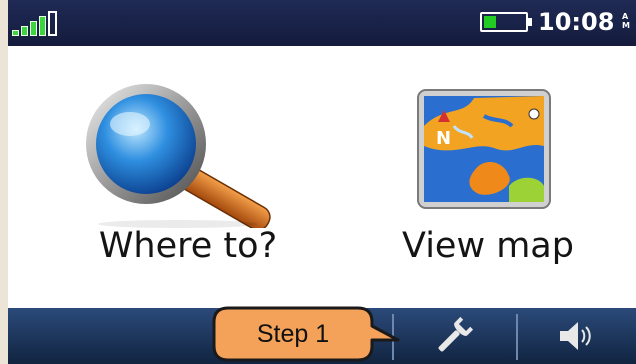 The image size is (636, 364). Describe the element at coordinates (506, 22) in the screenshot. I see `battery-icon` at that location.